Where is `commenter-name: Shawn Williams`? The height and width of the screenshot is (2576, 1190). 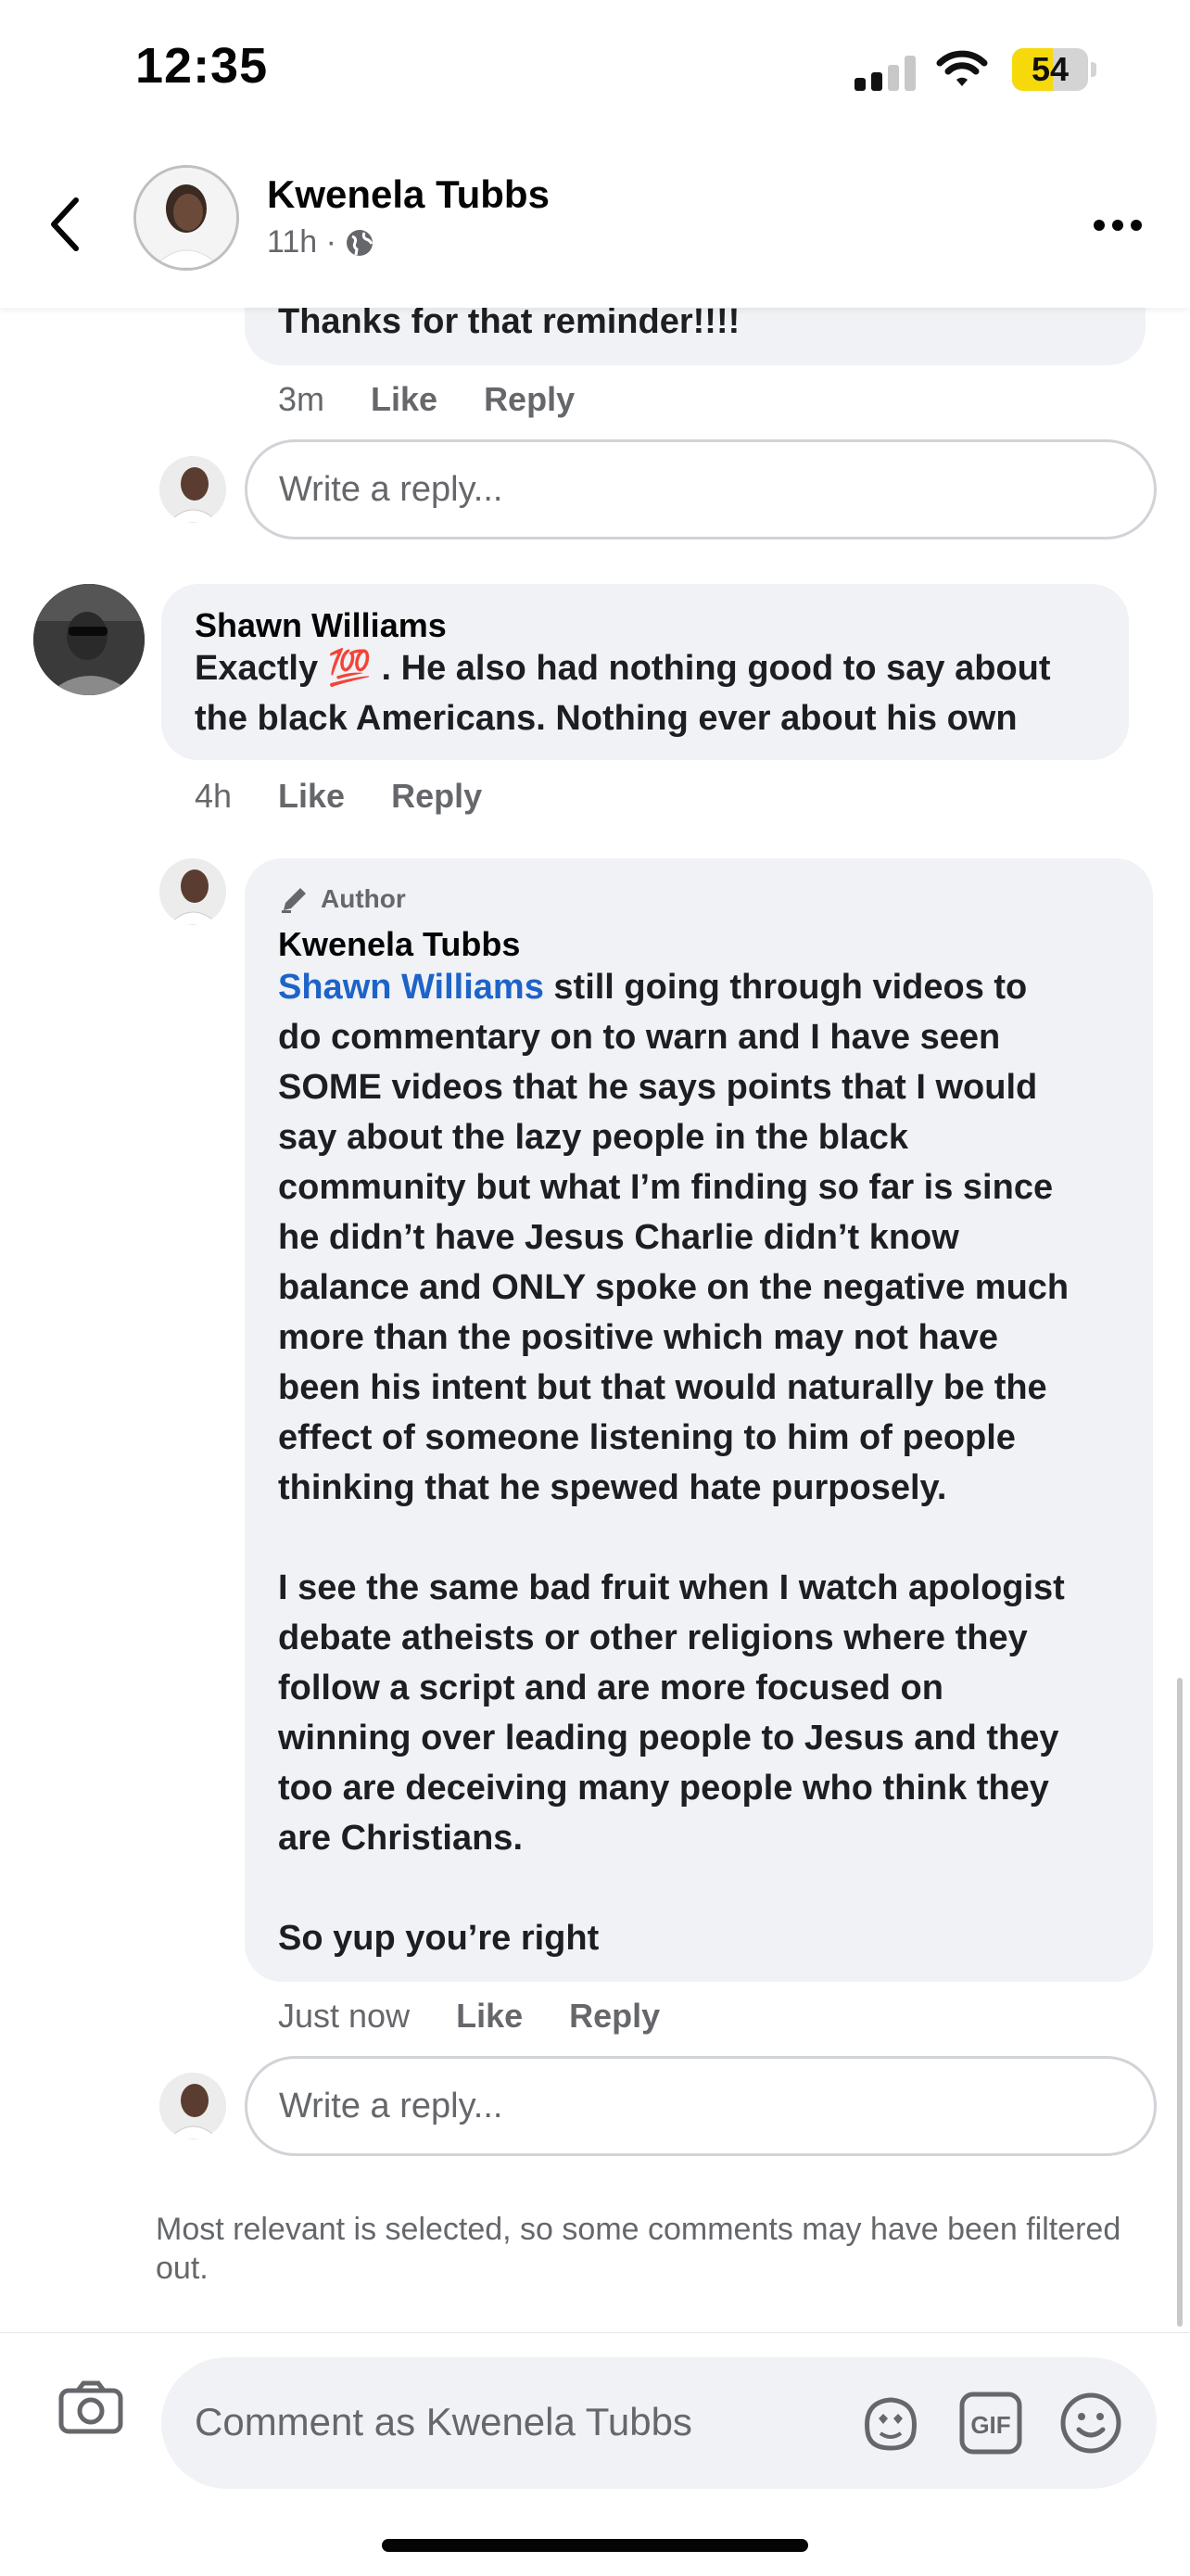
commenter-name: Shawn Williams is located at coordinates (321, 625).